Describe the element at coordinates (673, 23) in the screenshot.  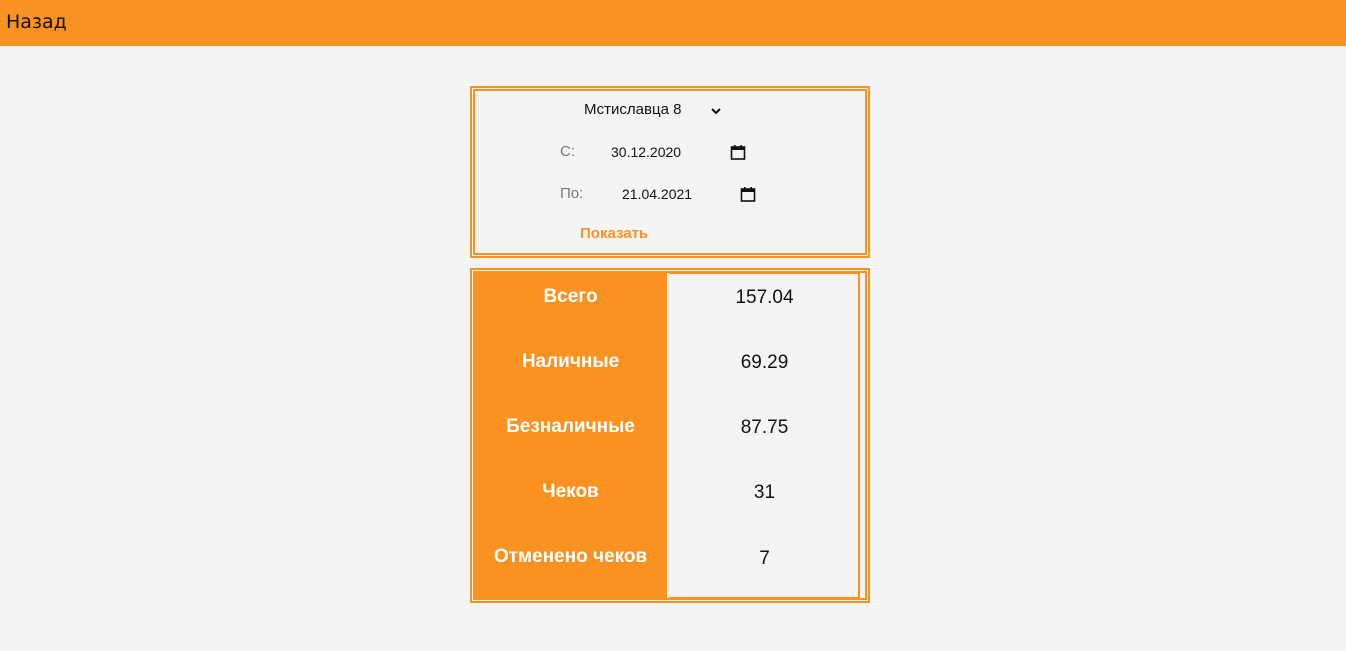
I see `top-bar: Назад` at that location.